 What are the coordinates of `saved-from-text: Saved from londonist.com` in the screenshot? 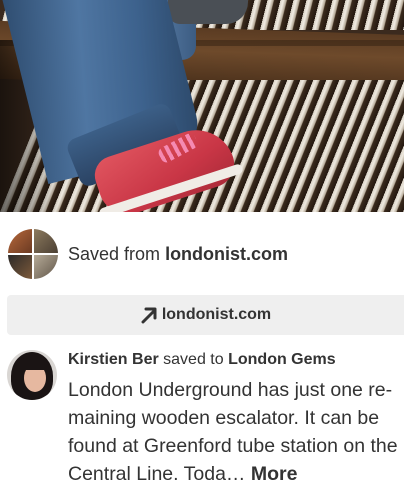 It's located at (178, 254).